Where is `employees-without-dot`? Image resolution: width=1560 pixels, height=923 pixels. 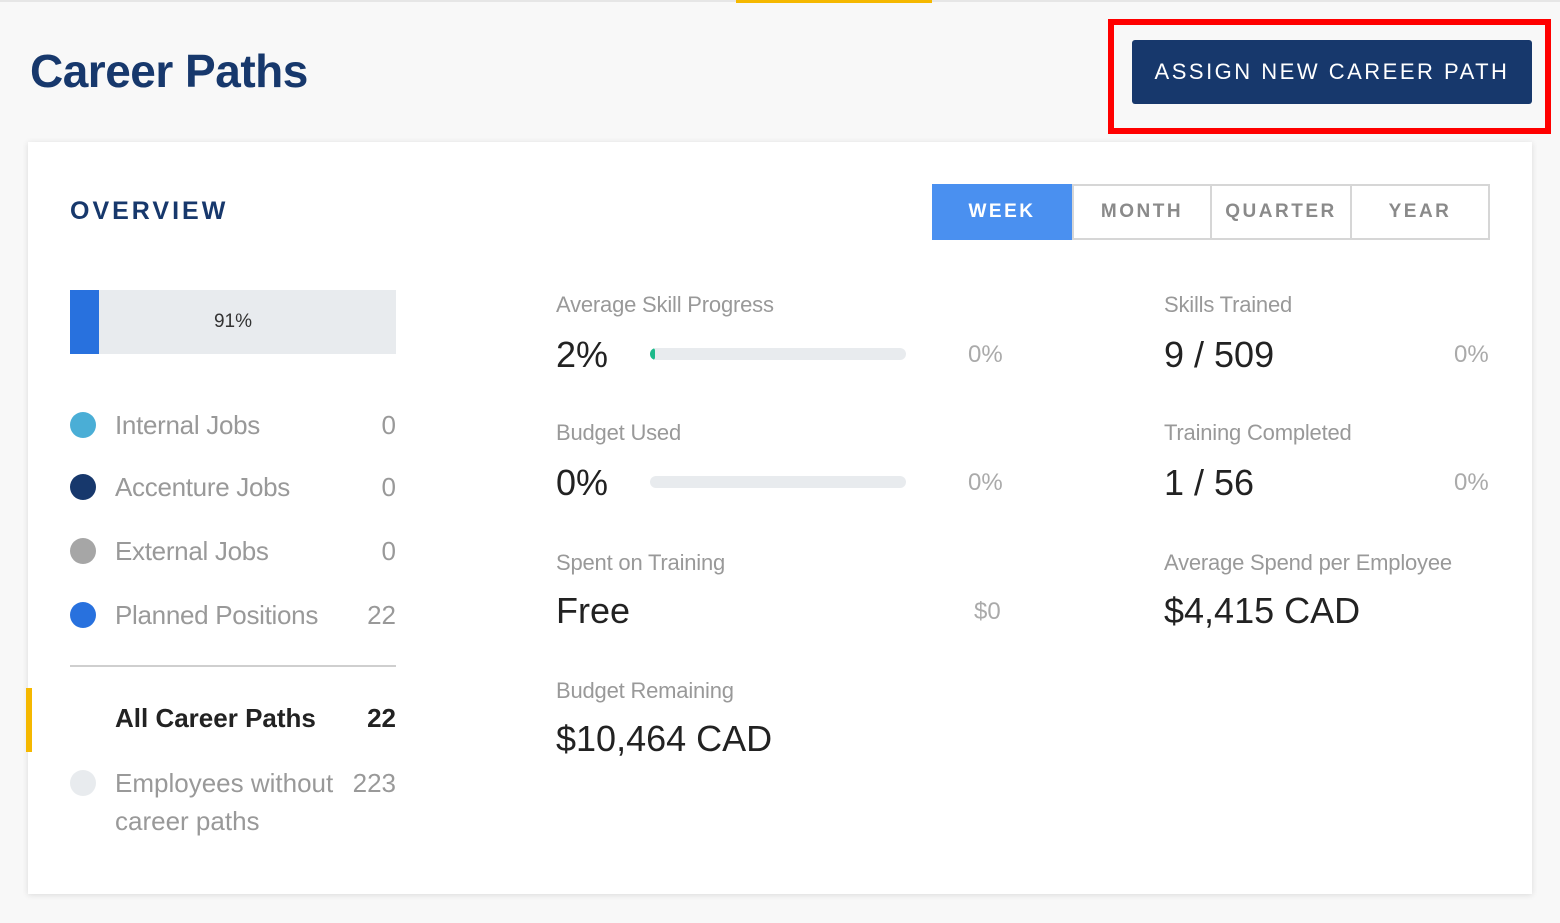 employees-without-dot is located at coordinates (83, 783).